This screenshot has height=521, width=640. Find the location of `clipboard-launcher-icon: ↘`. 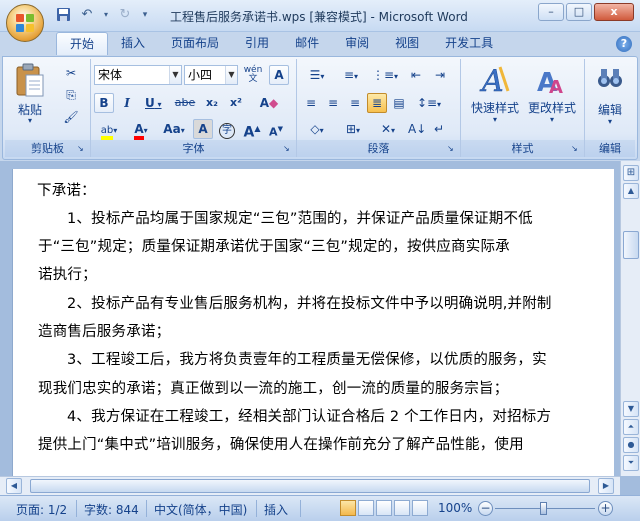

clipboard-launcher-icon: ↘ is located at coordinates (82, 149).